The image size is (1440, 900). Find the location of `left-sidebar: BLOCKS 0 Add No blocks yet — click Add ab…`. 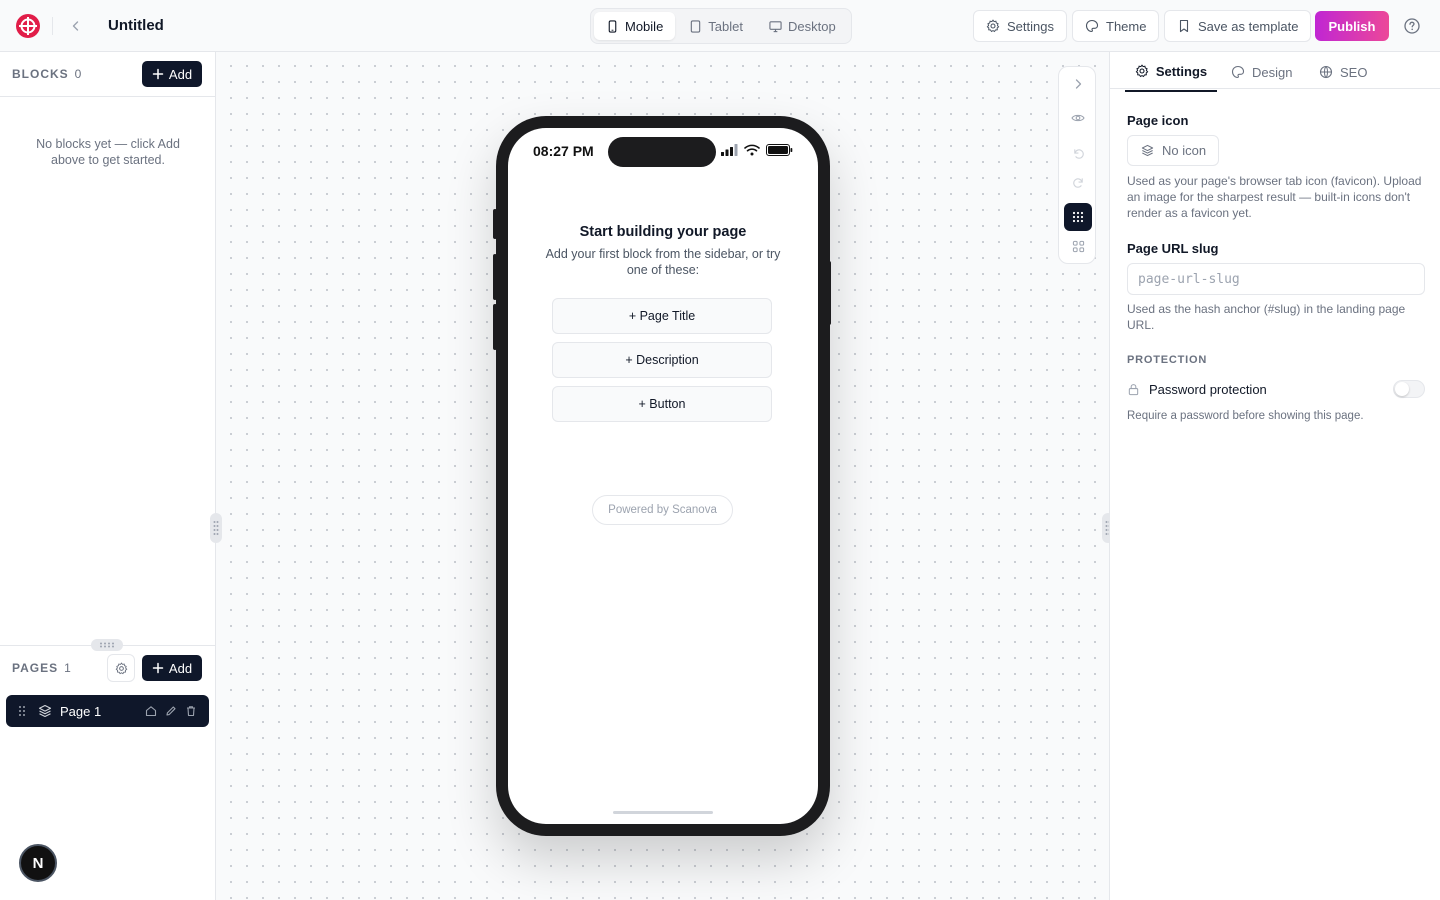

left-sidebar: BLOCKS 0 Add No blocks yet — click Add ab… is located at coordinates (108, 476).